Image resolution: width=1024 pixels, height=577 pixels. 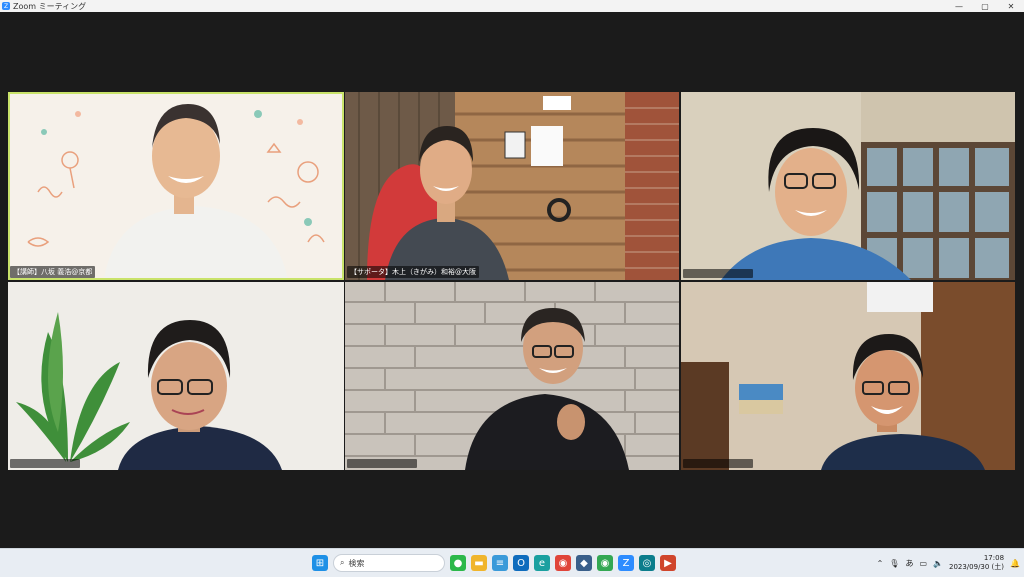 What do you see at coordinates (6, 6) in the screenshot?
I see `zoom-icon: Z` at bounding box center [6, 6].